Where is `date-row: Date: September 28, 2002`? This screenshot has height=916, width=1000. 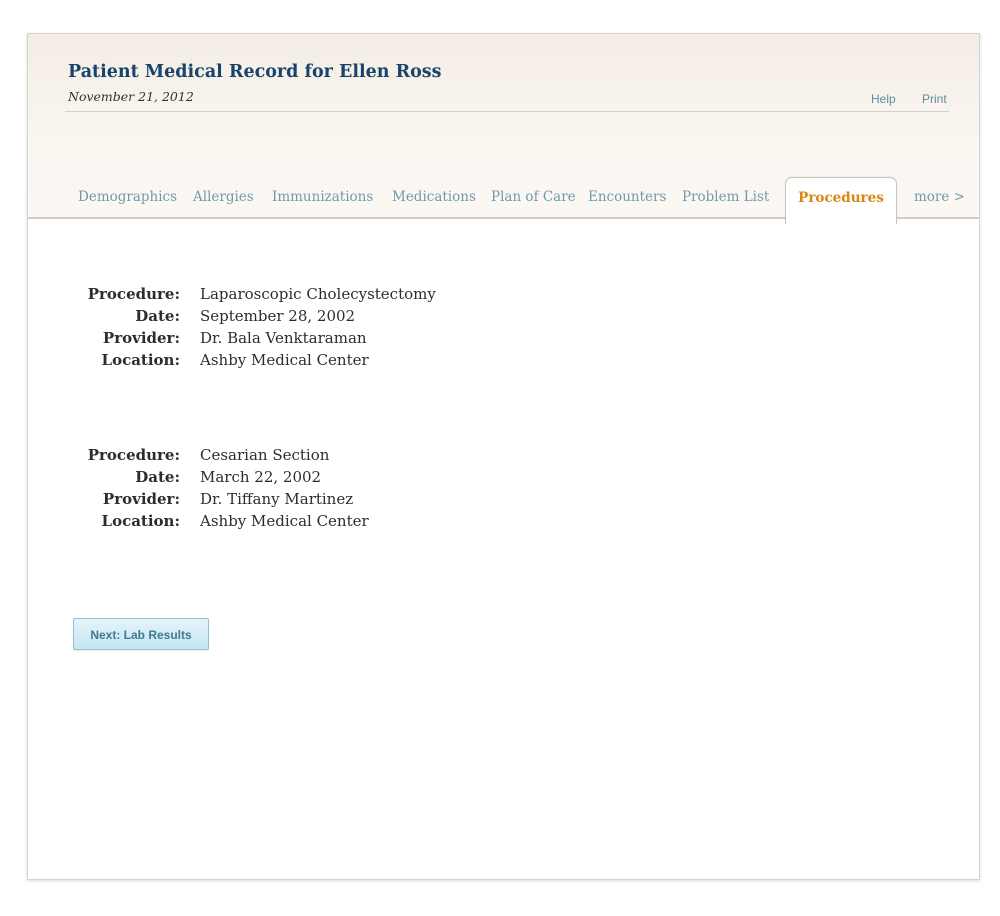 date-row: Date: September 28, 2002 is located at coordinates (434, 318).